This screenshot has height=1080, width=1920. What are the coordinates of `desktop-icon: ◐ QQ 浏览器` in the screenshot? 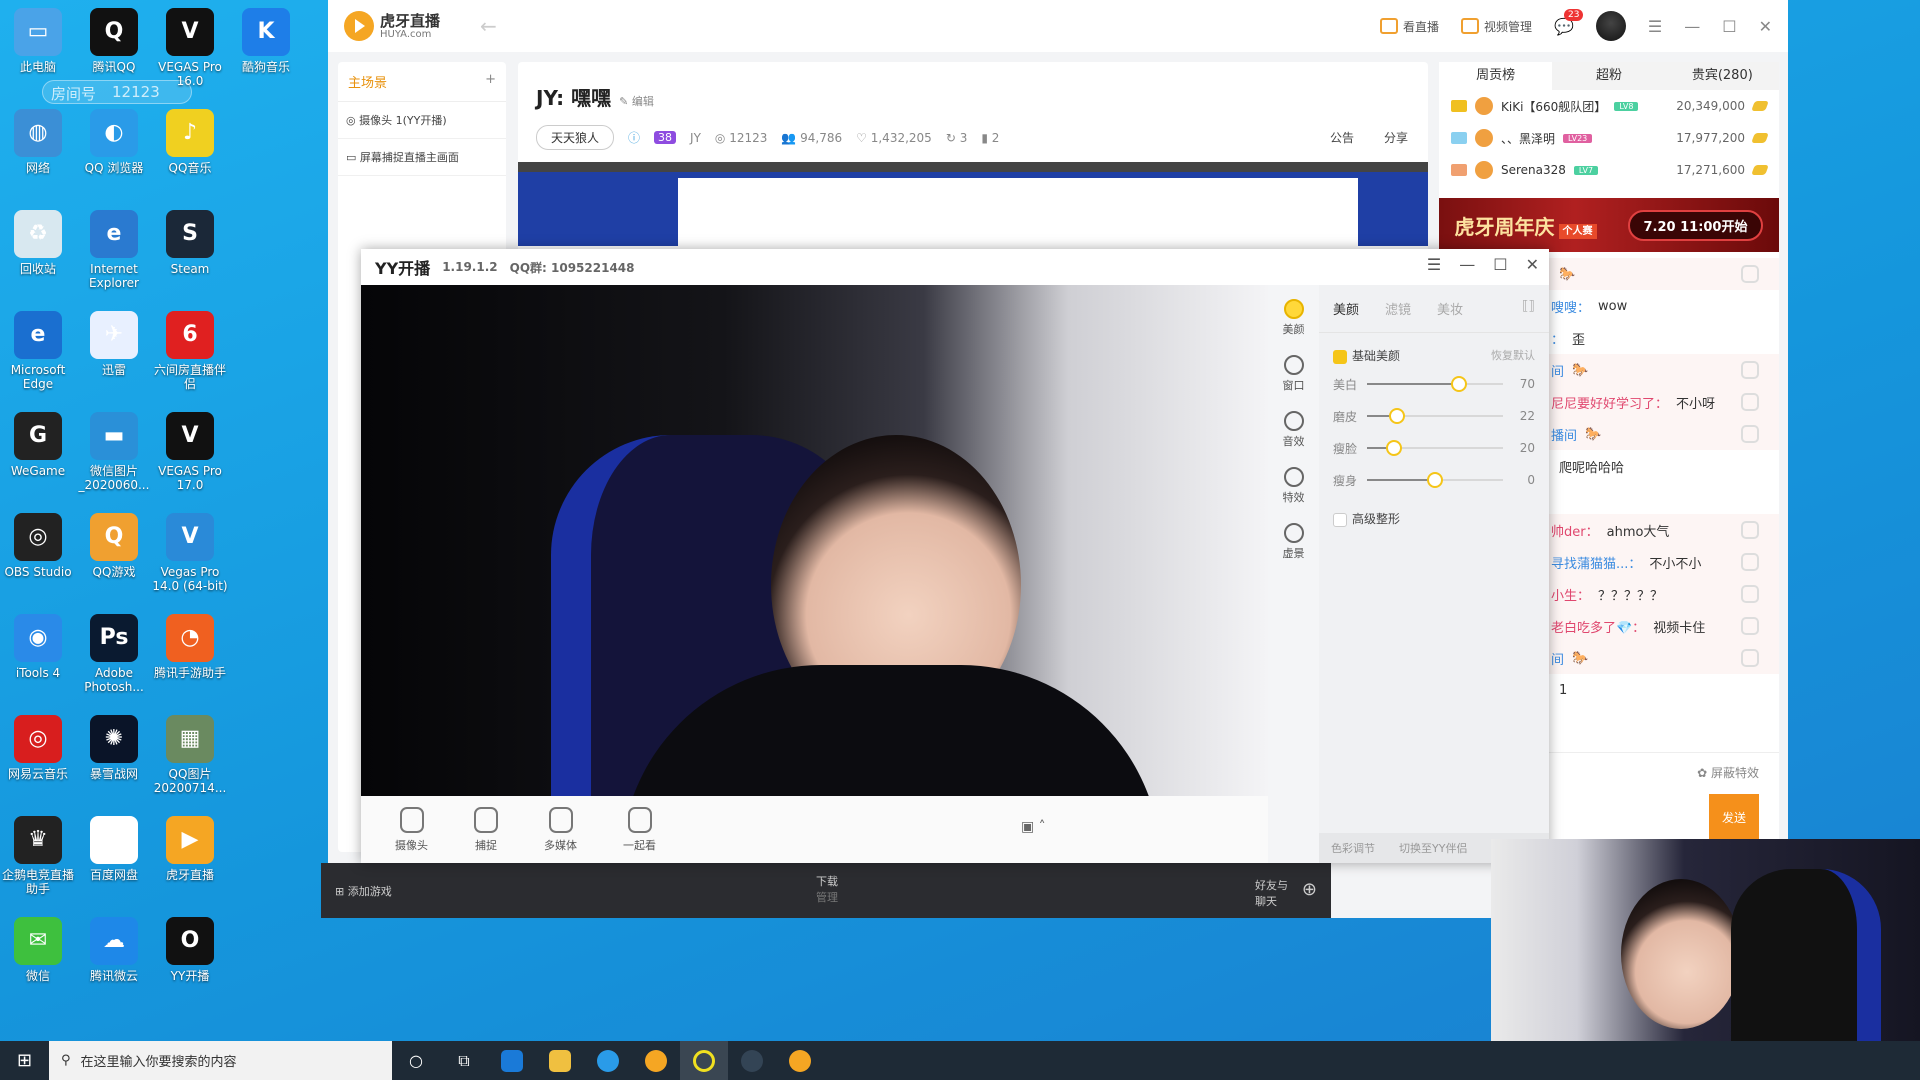 It's located at (114, 142).